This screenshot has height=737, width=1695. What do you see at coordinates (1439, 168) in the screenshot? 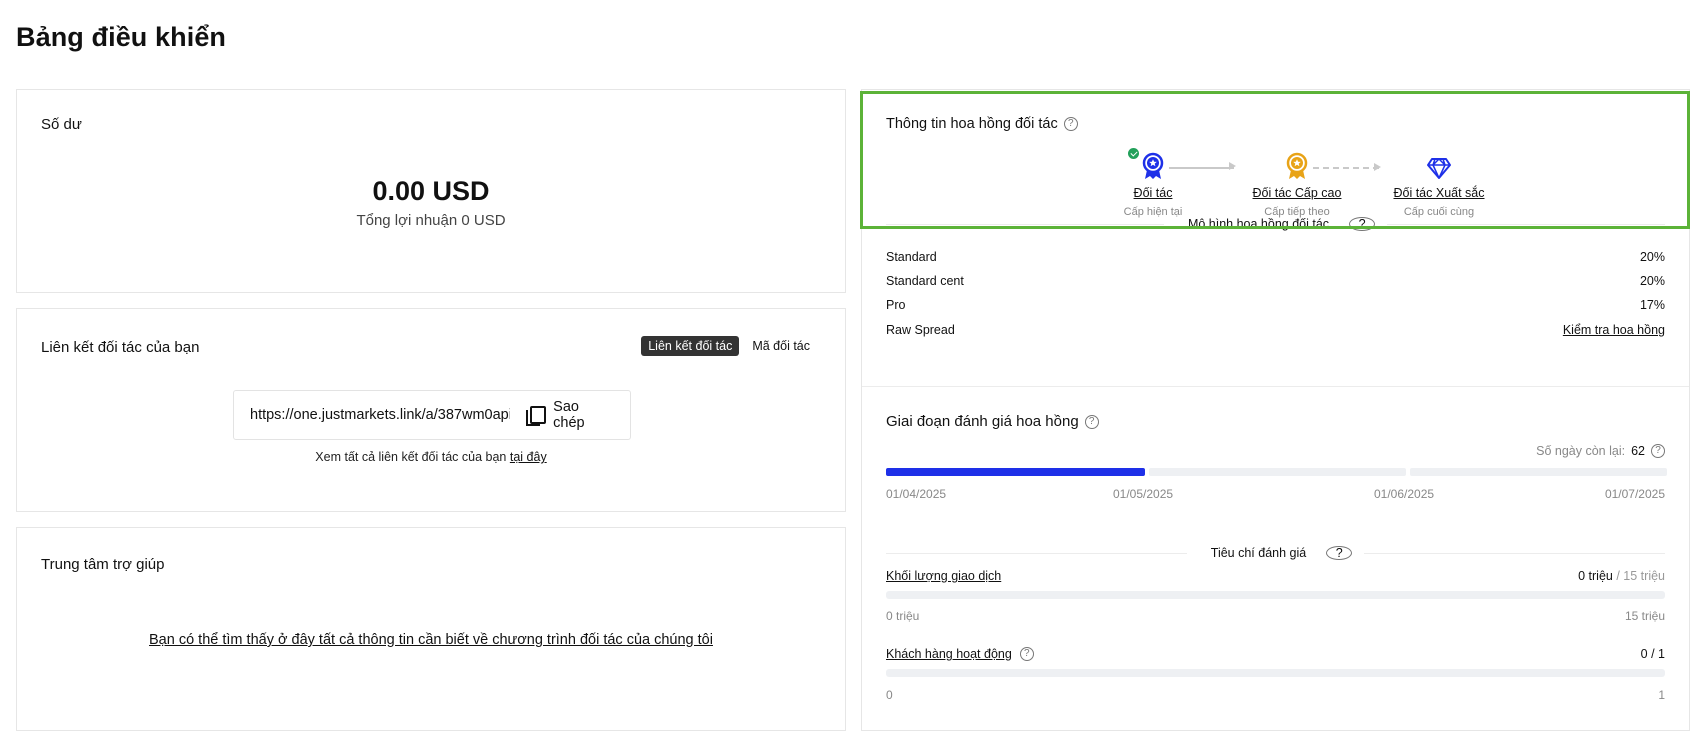
I see `diamond-icon` at bounding box center [1439, 168].